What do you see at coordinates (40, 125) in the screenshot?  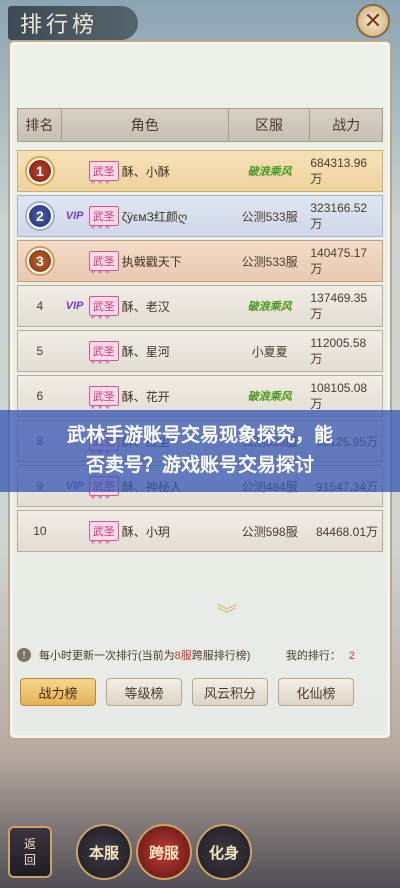 I see `column-rank: 排名` at bounding box center [40, 125].